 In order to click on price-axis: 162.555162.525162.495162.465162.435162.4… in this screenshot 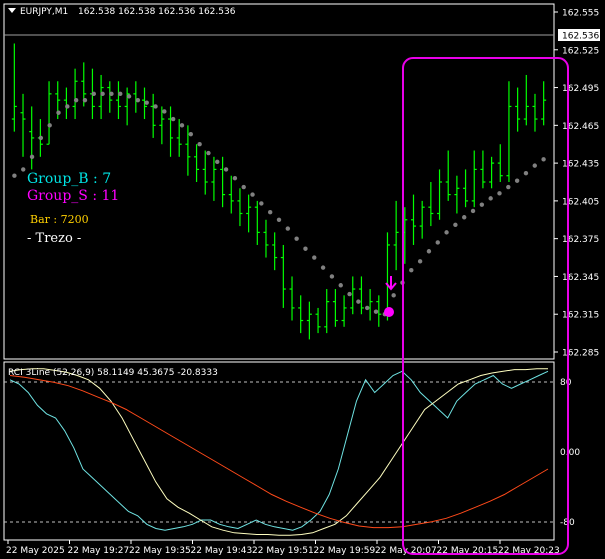, I will do `click(576, 184)`.